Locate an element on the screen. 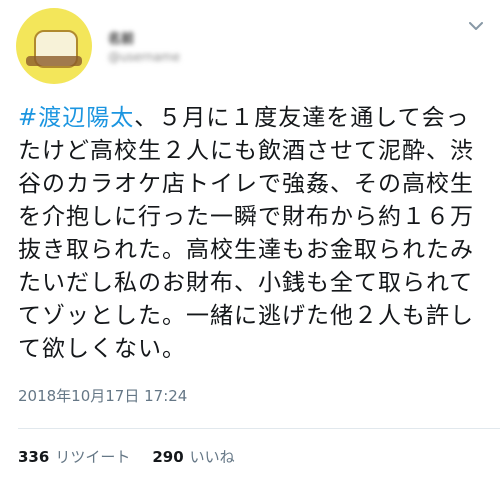  tweet-timestamp: 2018年10月17日 17:24 is located at coordinates (102, 395).